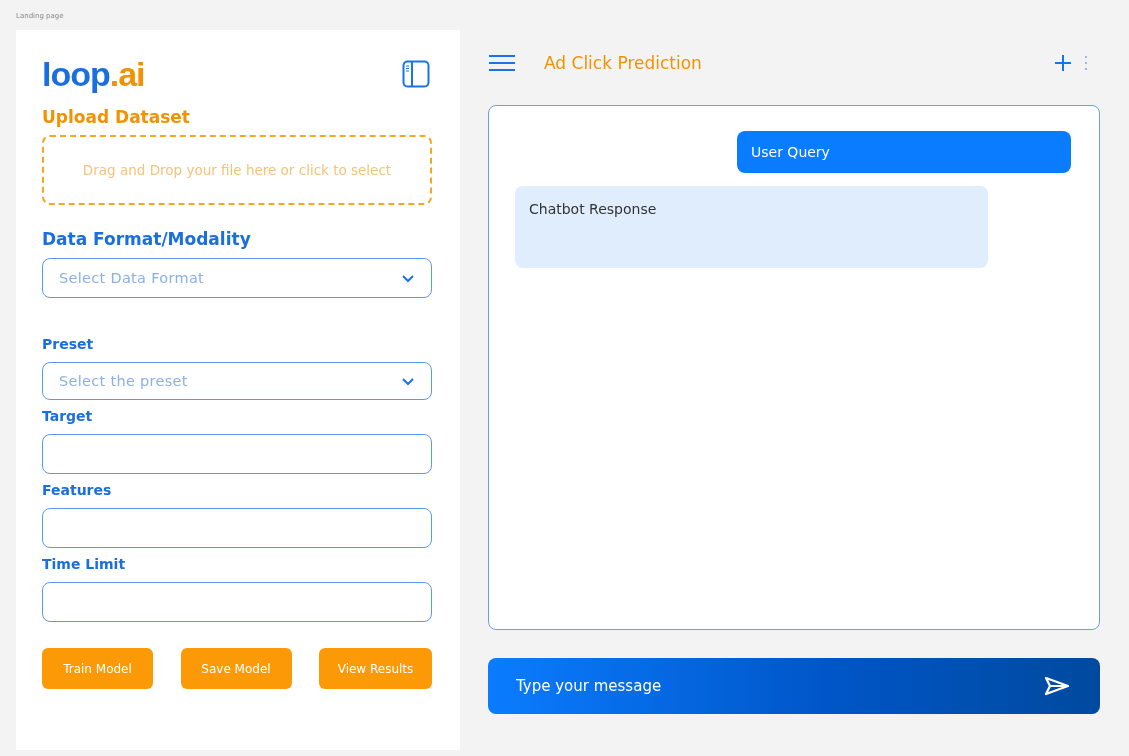 This screenshot has width=1129, height=756. What do you see at coordinates (84, 564) in the screenshot?
I see `field-label: Time Limit` at bounding box center [84, 564].